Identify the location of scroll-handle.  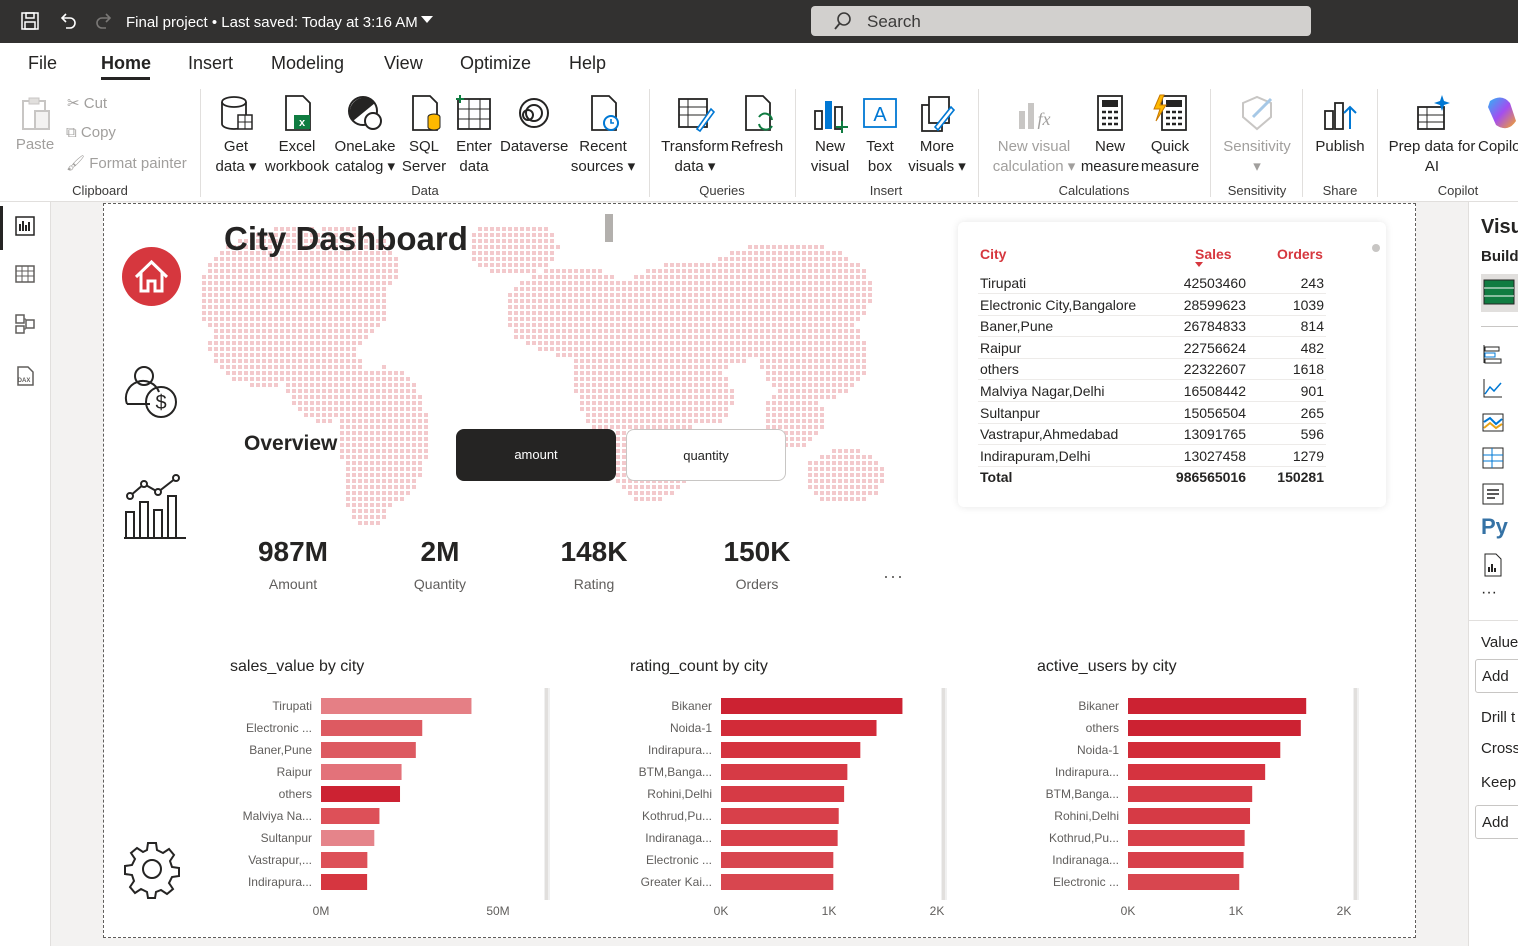
(609, 228).